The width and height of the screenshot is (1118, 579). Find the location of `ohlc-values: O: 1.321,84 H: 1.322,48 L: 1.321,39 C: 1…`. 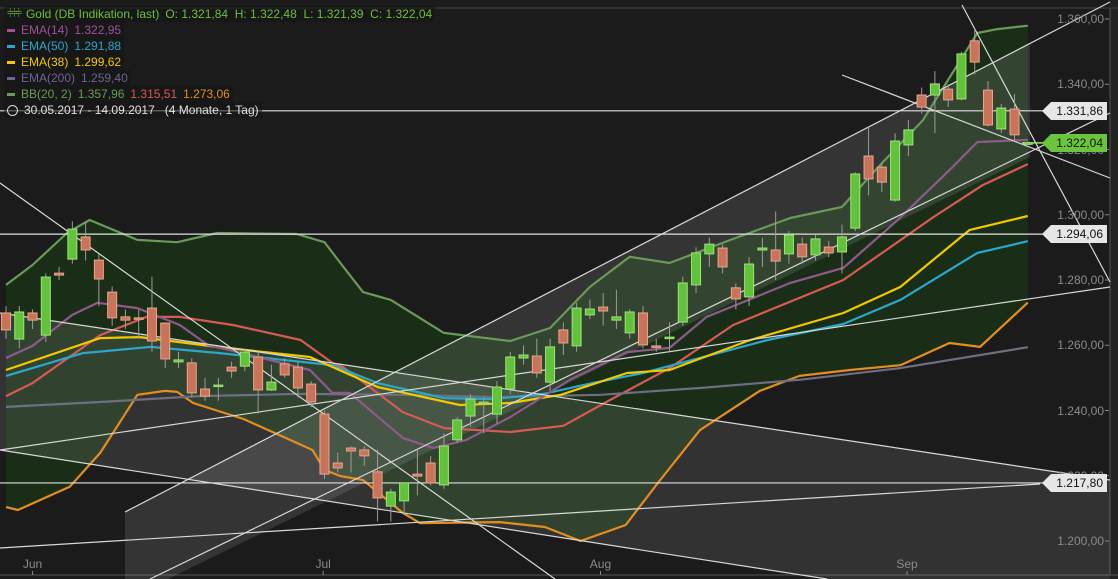

ohlc-values: O: 1.321,84 H: 1.322,48 L: 1.321,39 C: 1… is located at coordinates (299, 14).